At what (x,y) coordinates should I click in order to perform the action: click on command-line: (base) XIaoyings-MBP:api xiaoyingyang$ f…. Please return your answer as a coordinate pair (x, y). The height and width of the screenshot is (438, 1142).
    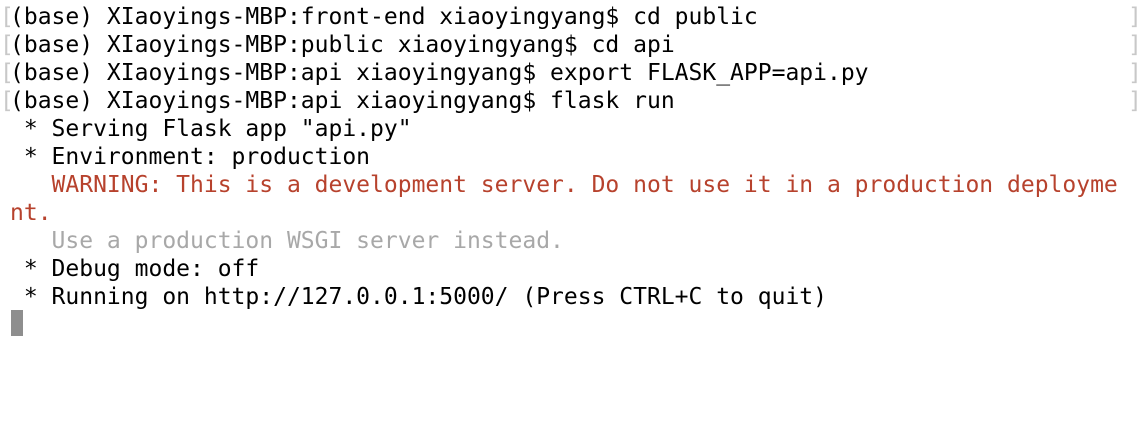
    Looking at the image, I should click on (342, 101).